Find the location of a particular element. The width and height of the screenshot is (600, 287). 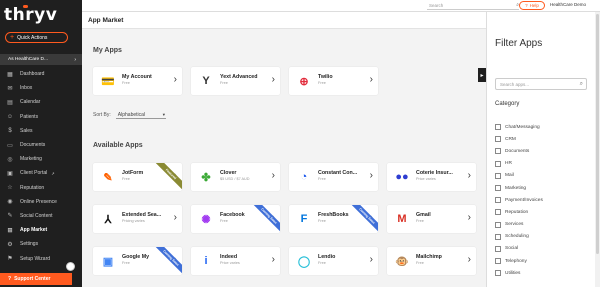

category-checkbox-item: Reputation is located at coordinates (519, 212).